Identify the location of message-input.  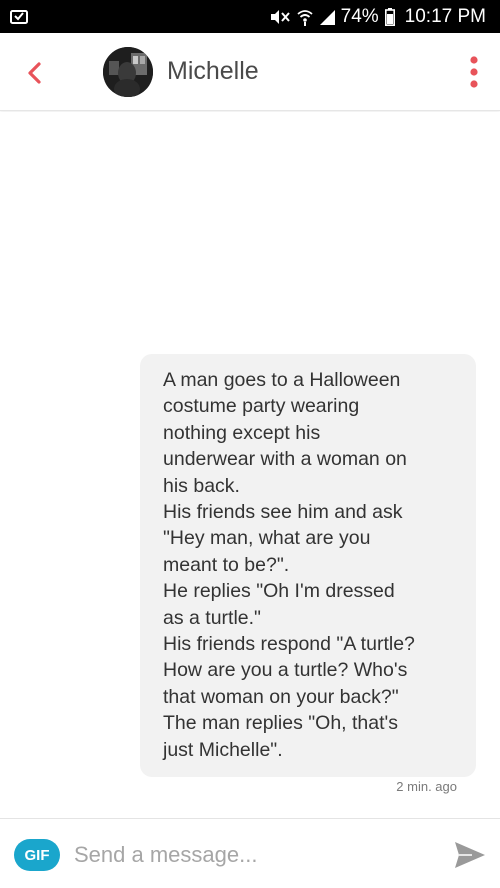
(254, 855).